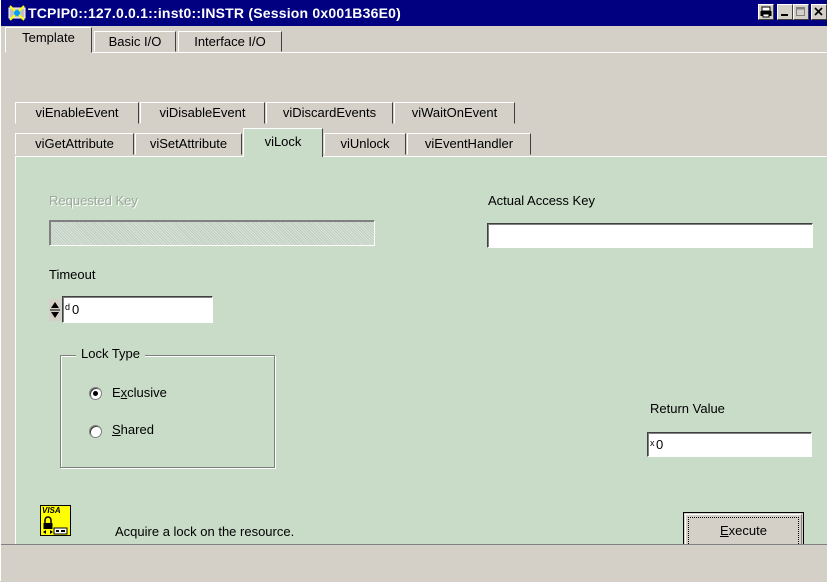  I want to click on print-button, so click(766, 12).